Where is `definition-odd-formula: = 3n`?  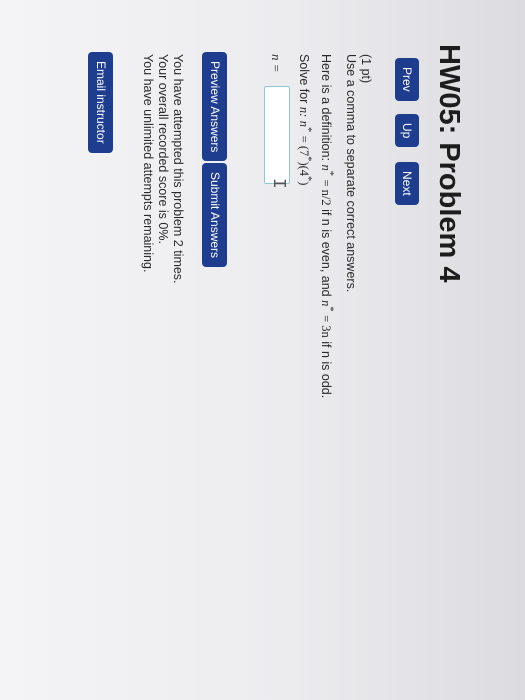
definition-odd-formula: = 3n is located at coordinates (325, 326).